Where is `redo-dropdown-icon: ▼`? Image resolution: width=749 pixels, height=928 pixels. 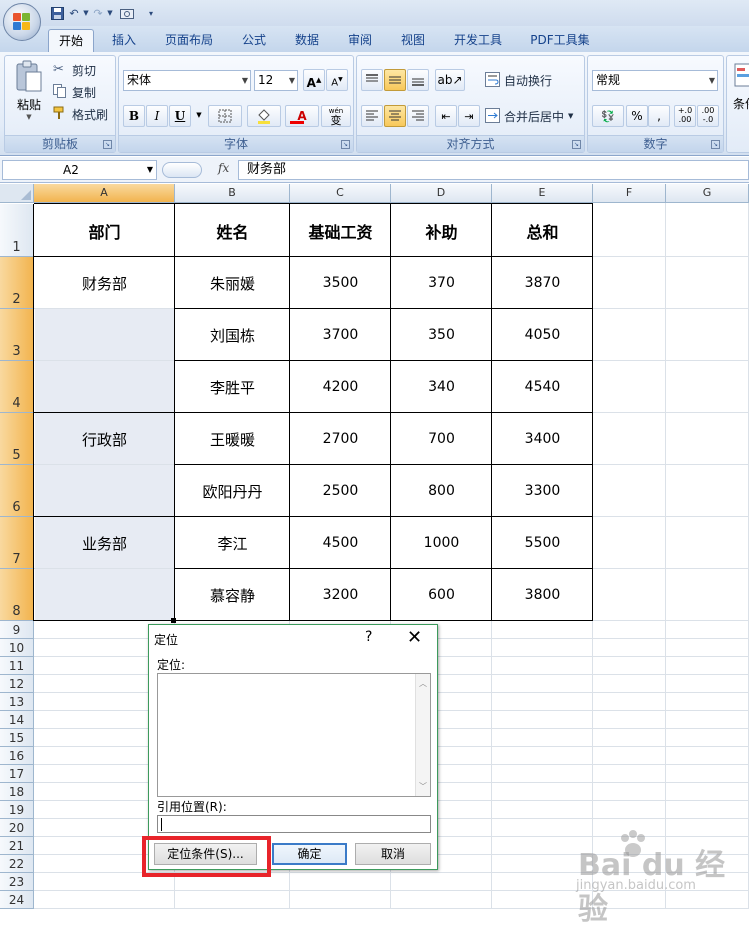
redo-dropdown-icon: ▼ is located at coordinates (110, 13).